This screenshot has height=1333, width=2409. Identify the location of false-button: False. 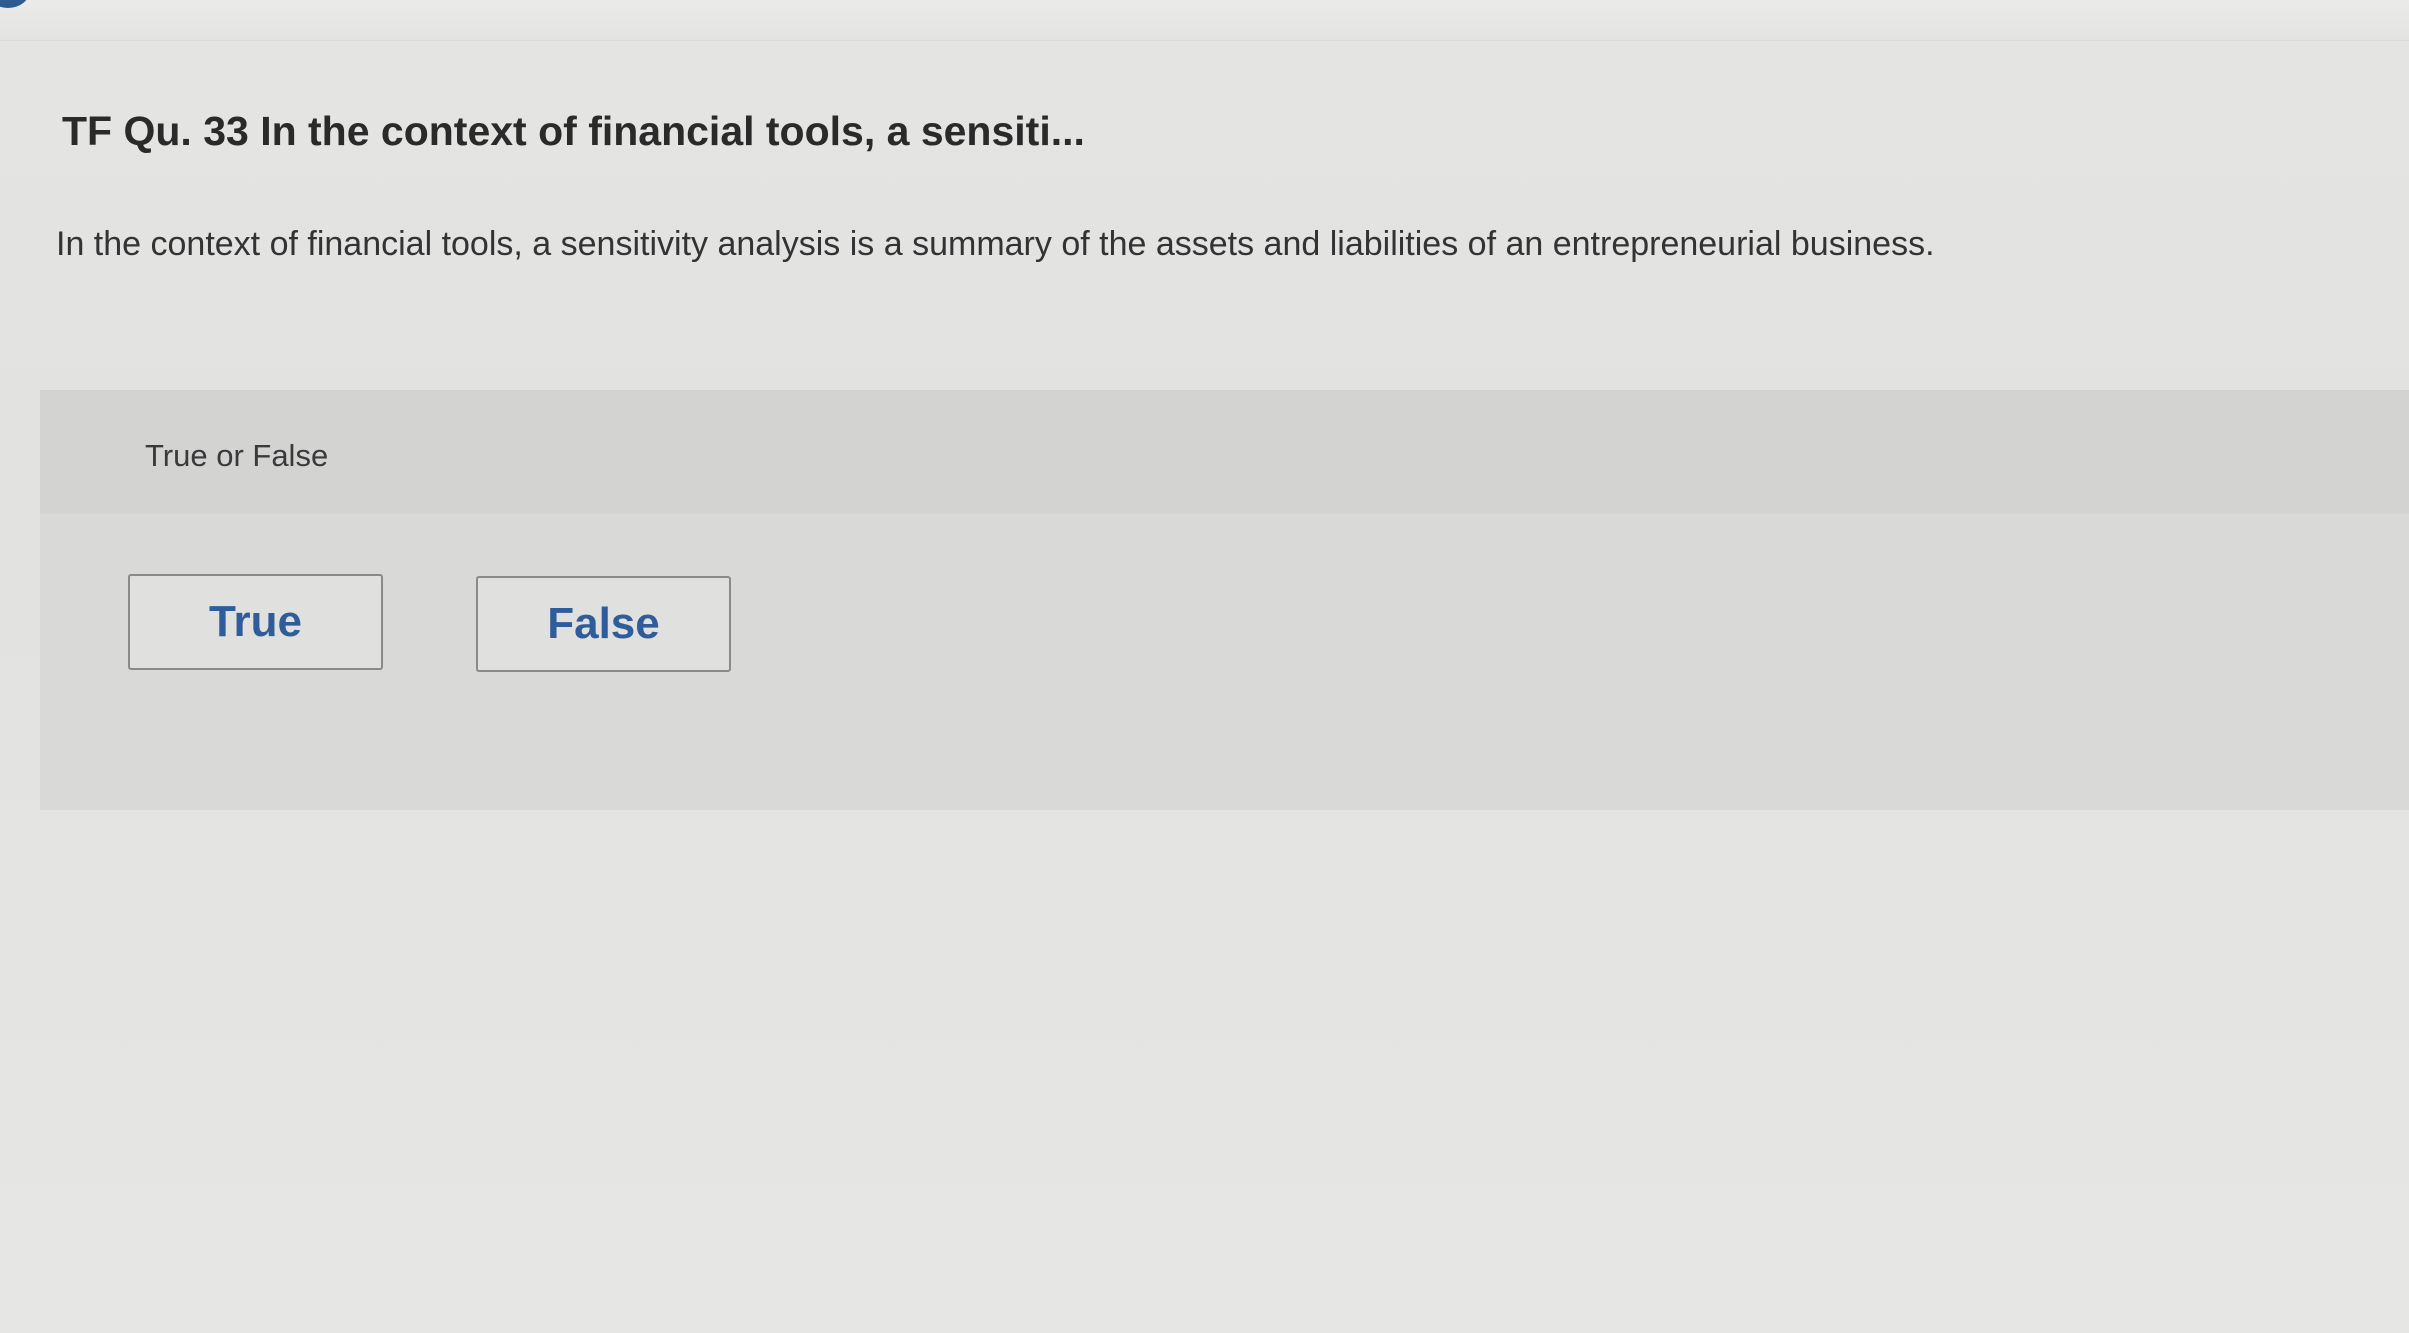
(603, 624).